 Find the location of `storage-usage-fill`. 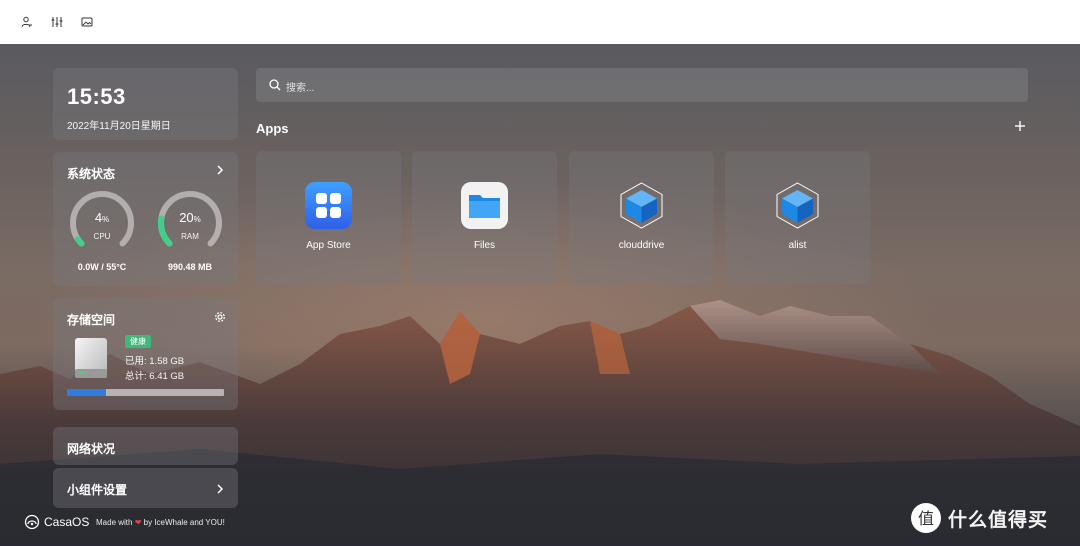

storage-usage-fill is located at coordinates (87, 392).